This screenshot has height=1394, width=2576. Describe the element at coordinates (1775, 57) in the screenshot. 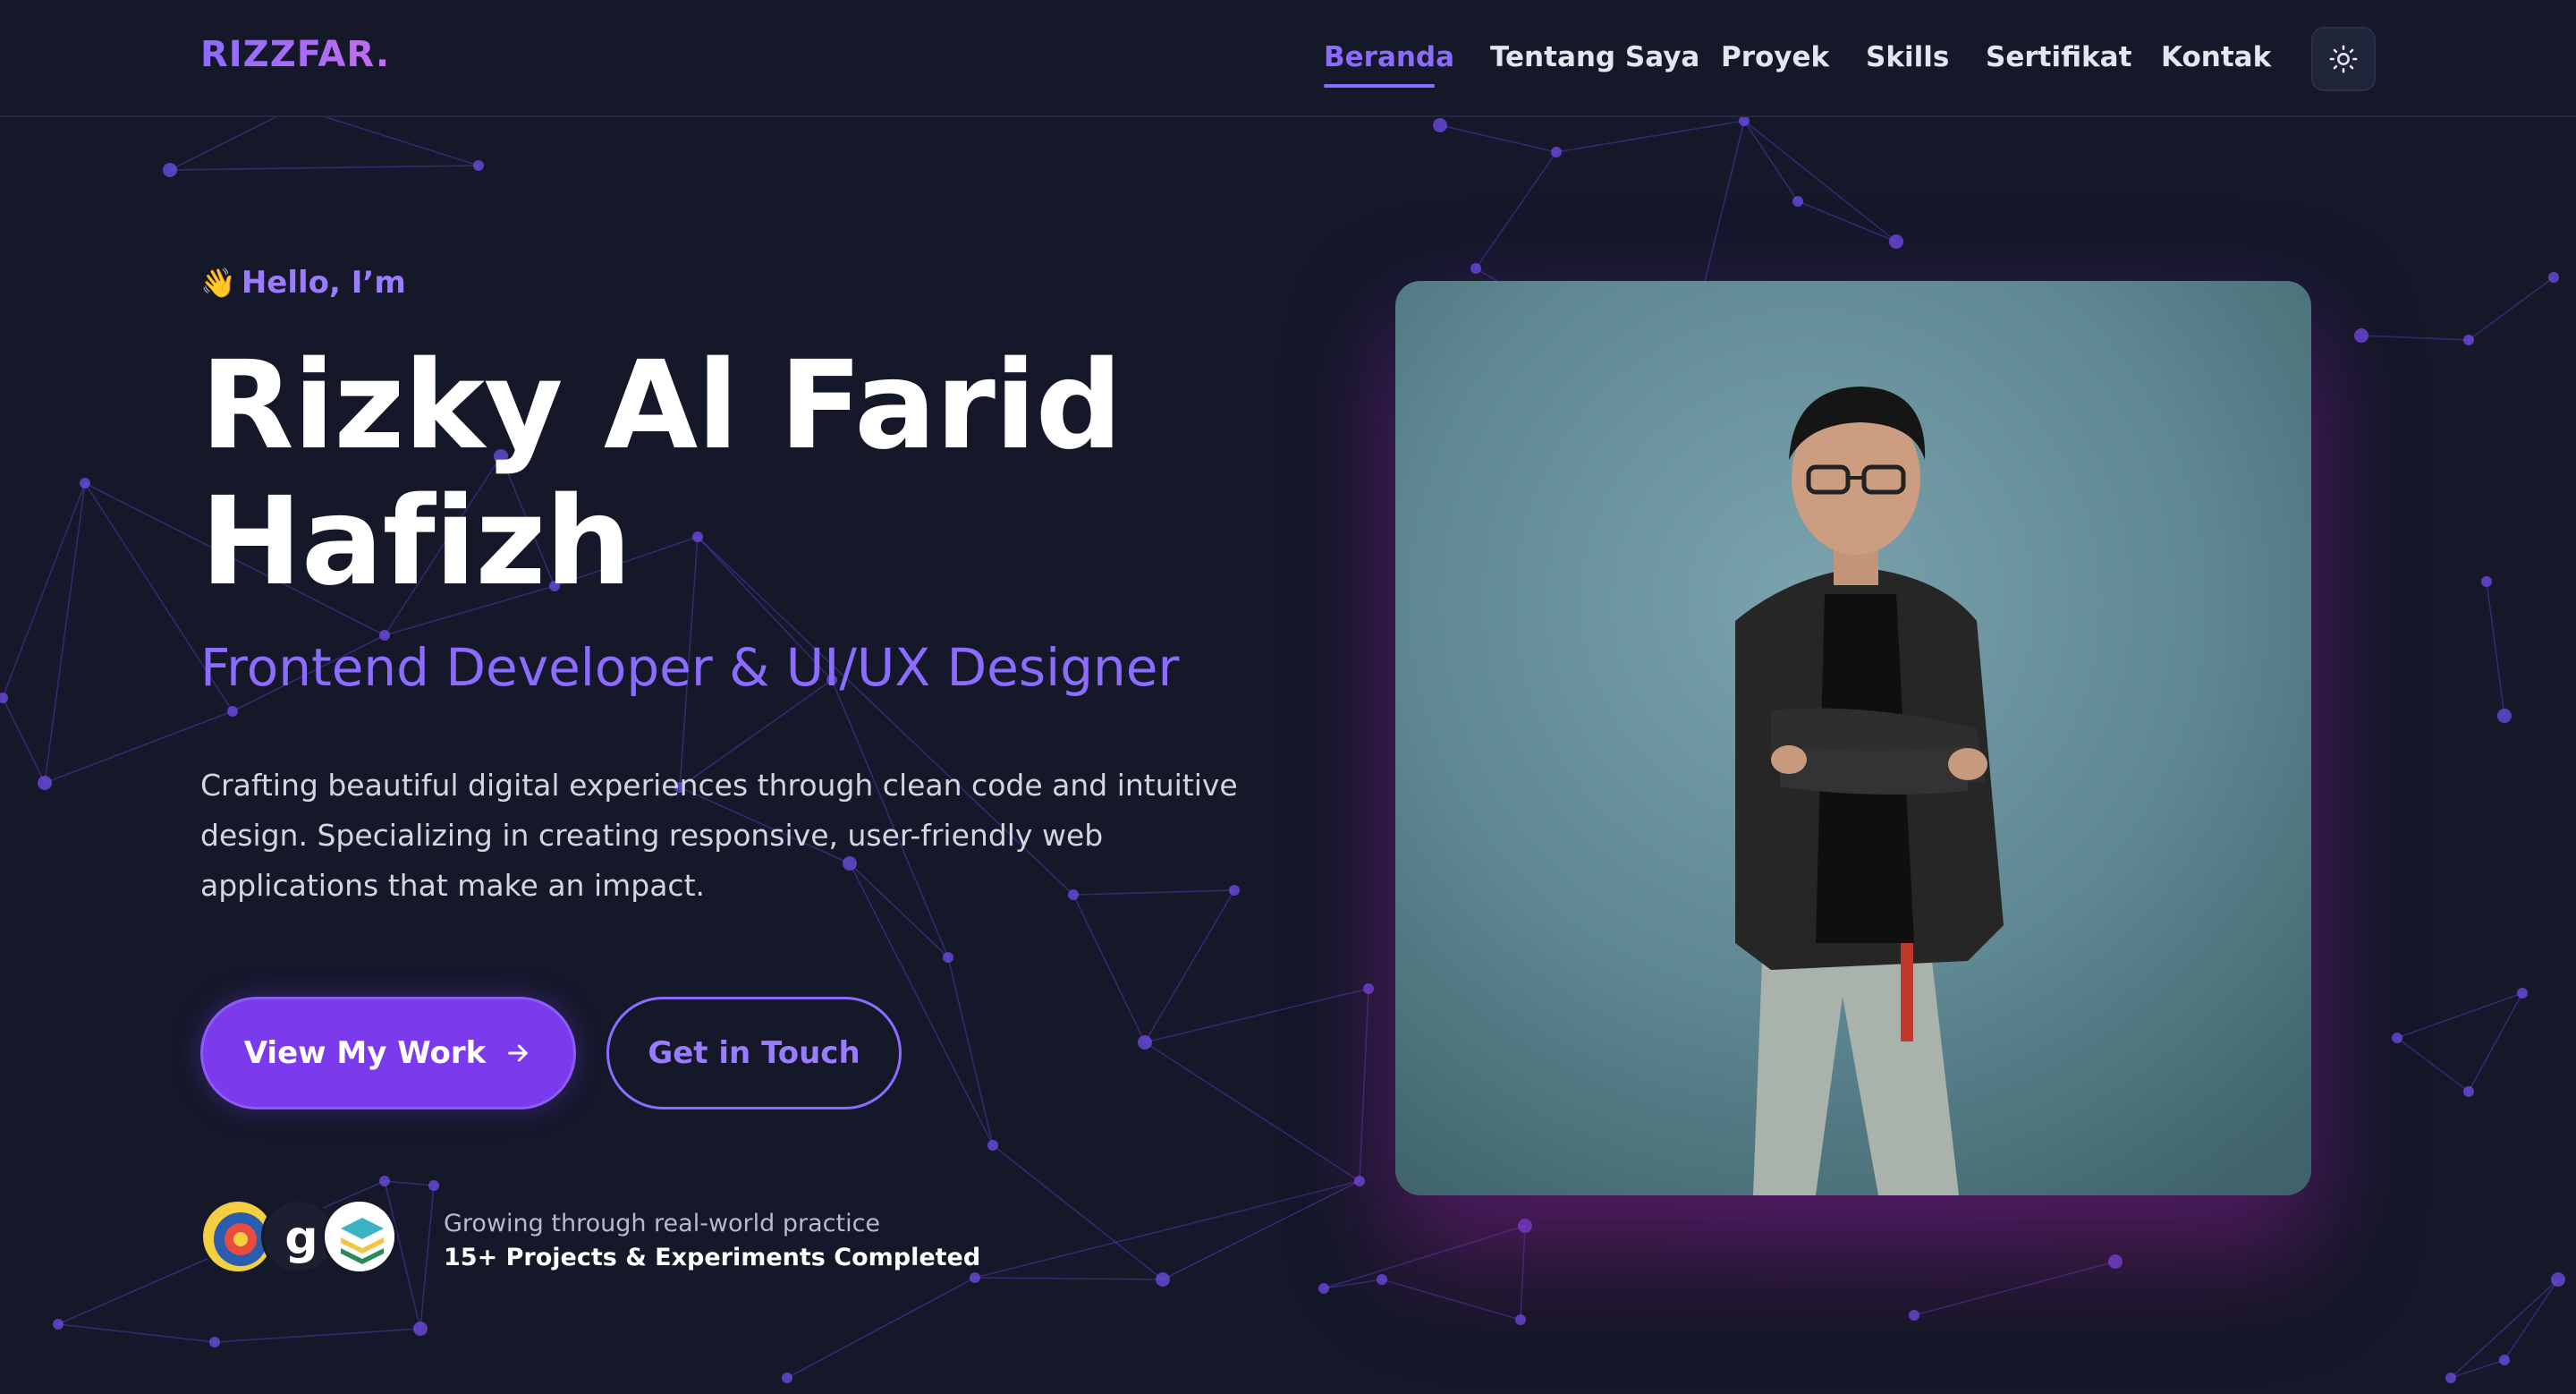

I see `nav-item-proyek: Proyek` at that location.